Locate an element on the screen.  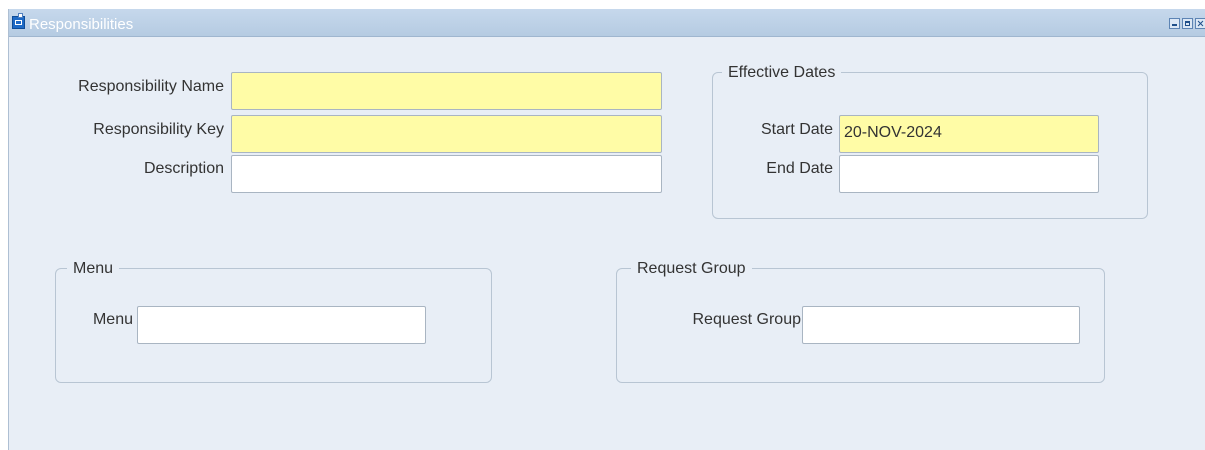
menu-group-title: Menu is located at coordinates (93, 269).